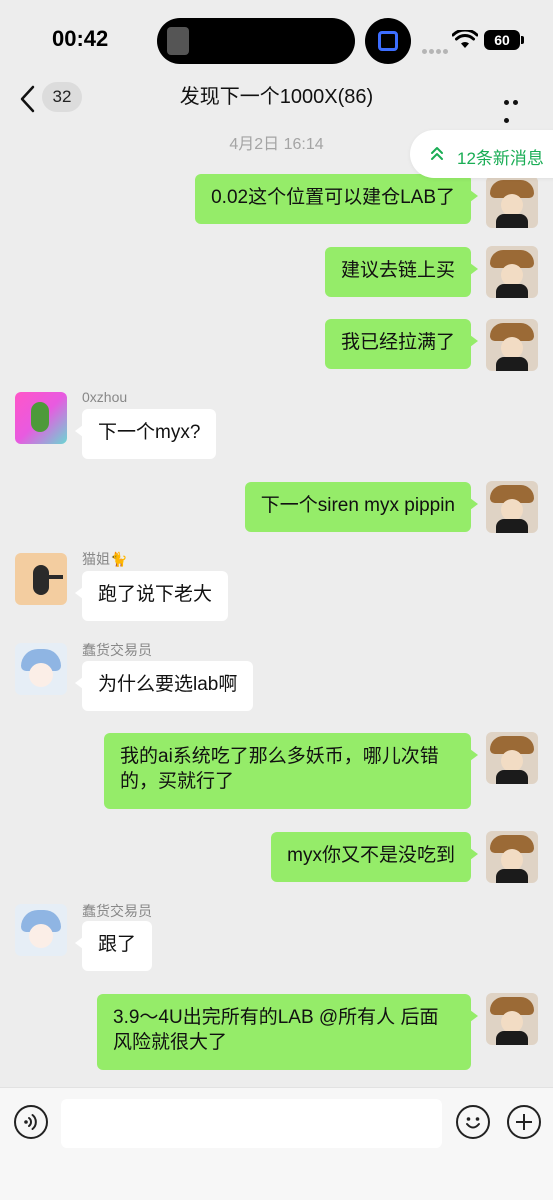 The height and width of the screenshot is (1200, 553). I want to click on now-playing-thumbnail, so click(178, 41).